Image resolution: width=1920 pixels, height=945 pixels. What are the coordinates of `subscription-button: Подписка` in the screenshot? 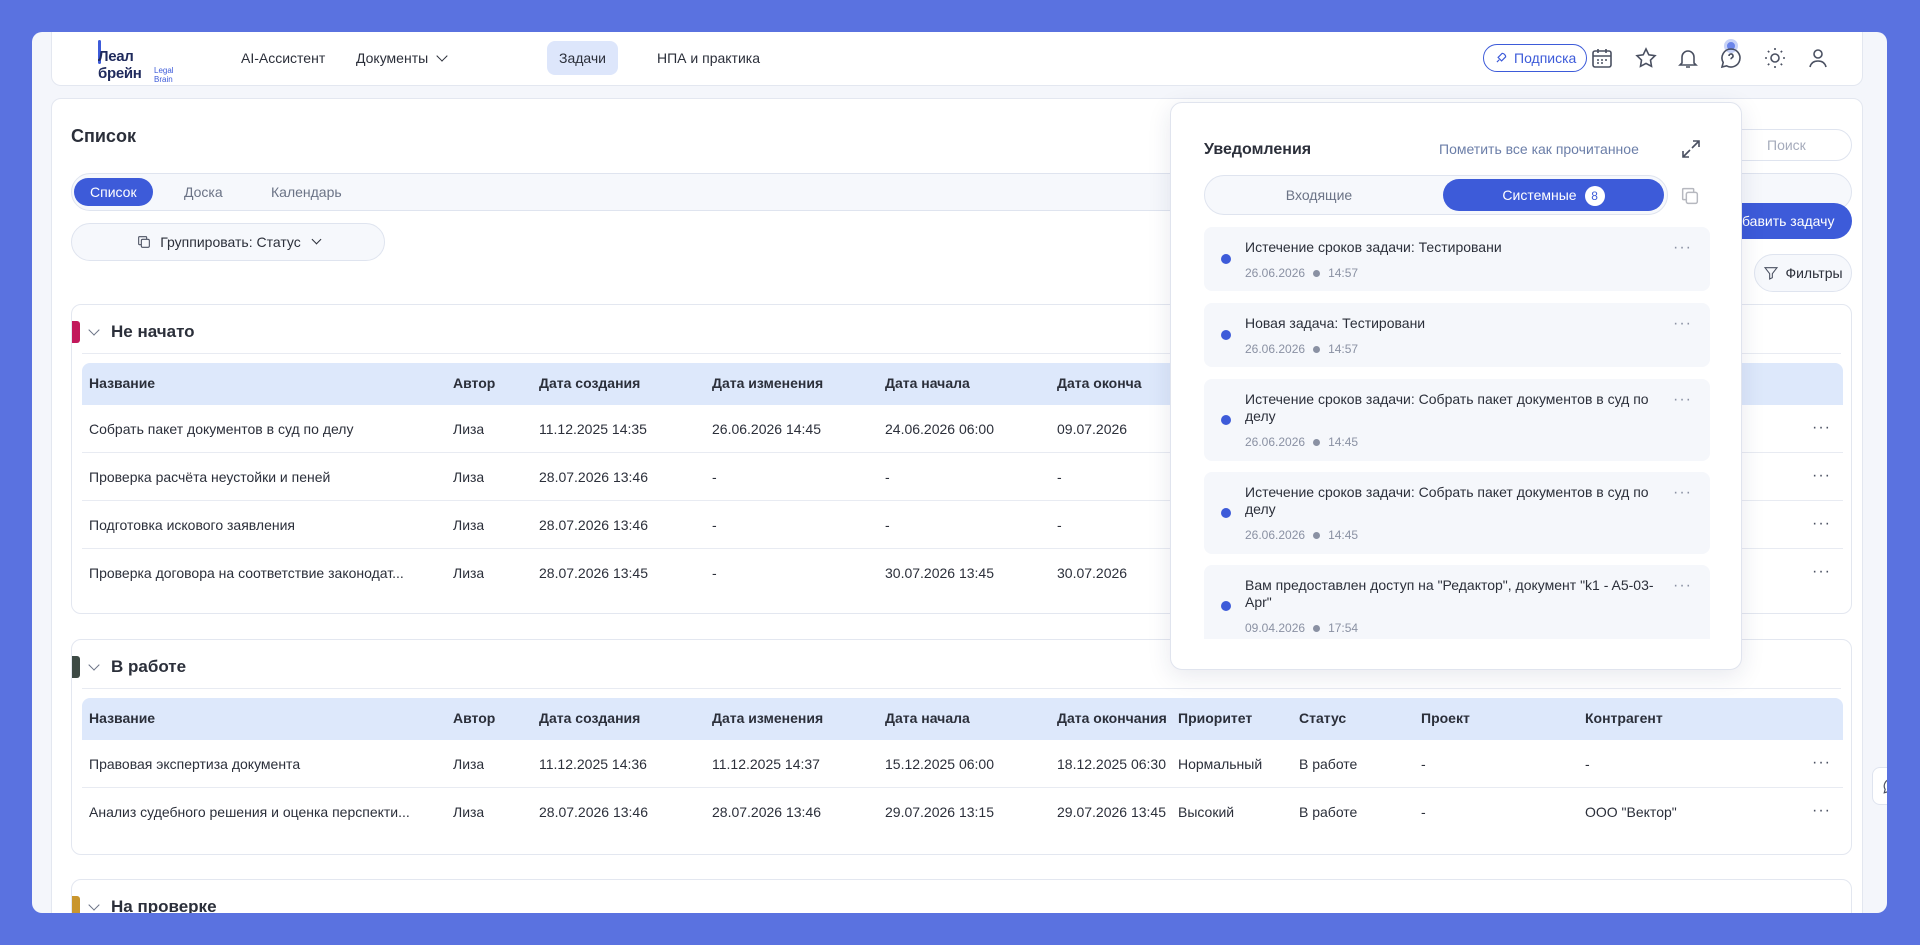 It's located at (1535, 58).